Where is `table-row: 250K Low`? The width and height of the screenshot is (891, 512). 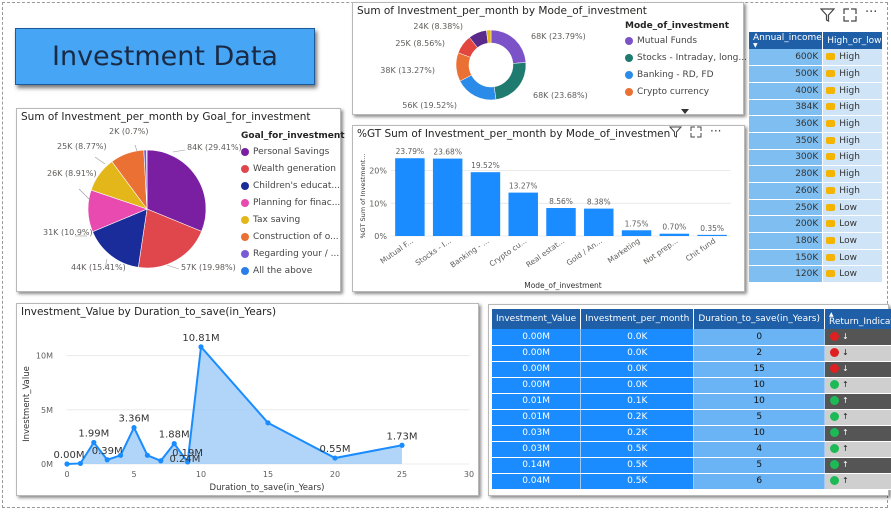 table-row: 250K Low is located at coordinates (816, 208).